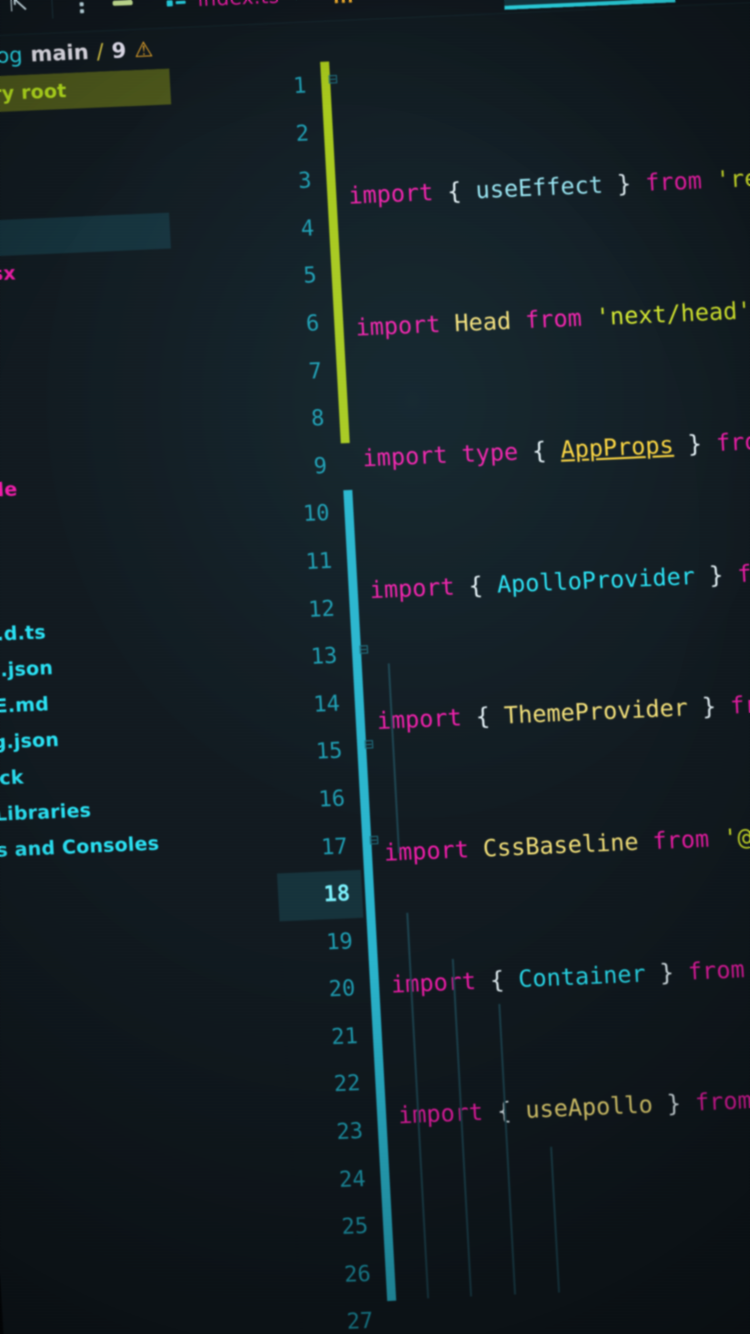 The height and width of the screenshot is (1334, 750). What do you see at coordinates (499, 317) in the screenshot?
I see `code-line: import Head from 'next/head';` at bounding box center [499, 317].